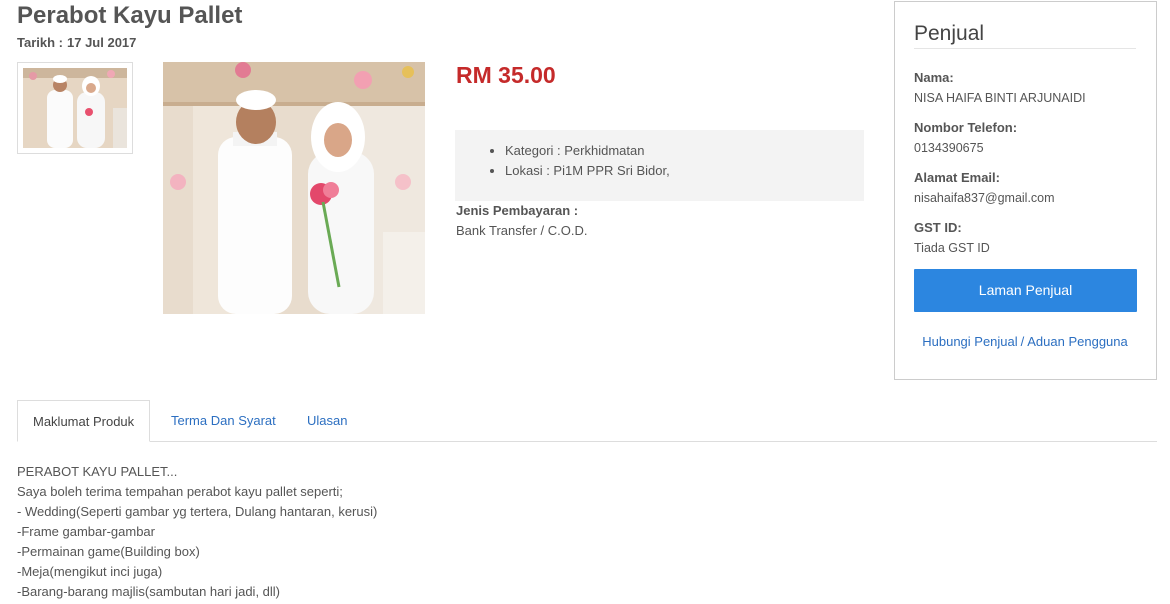  I want to click on seller-name-value: NISA HAIFA BINTI ARJUNAIDI, so click(1000, 98).